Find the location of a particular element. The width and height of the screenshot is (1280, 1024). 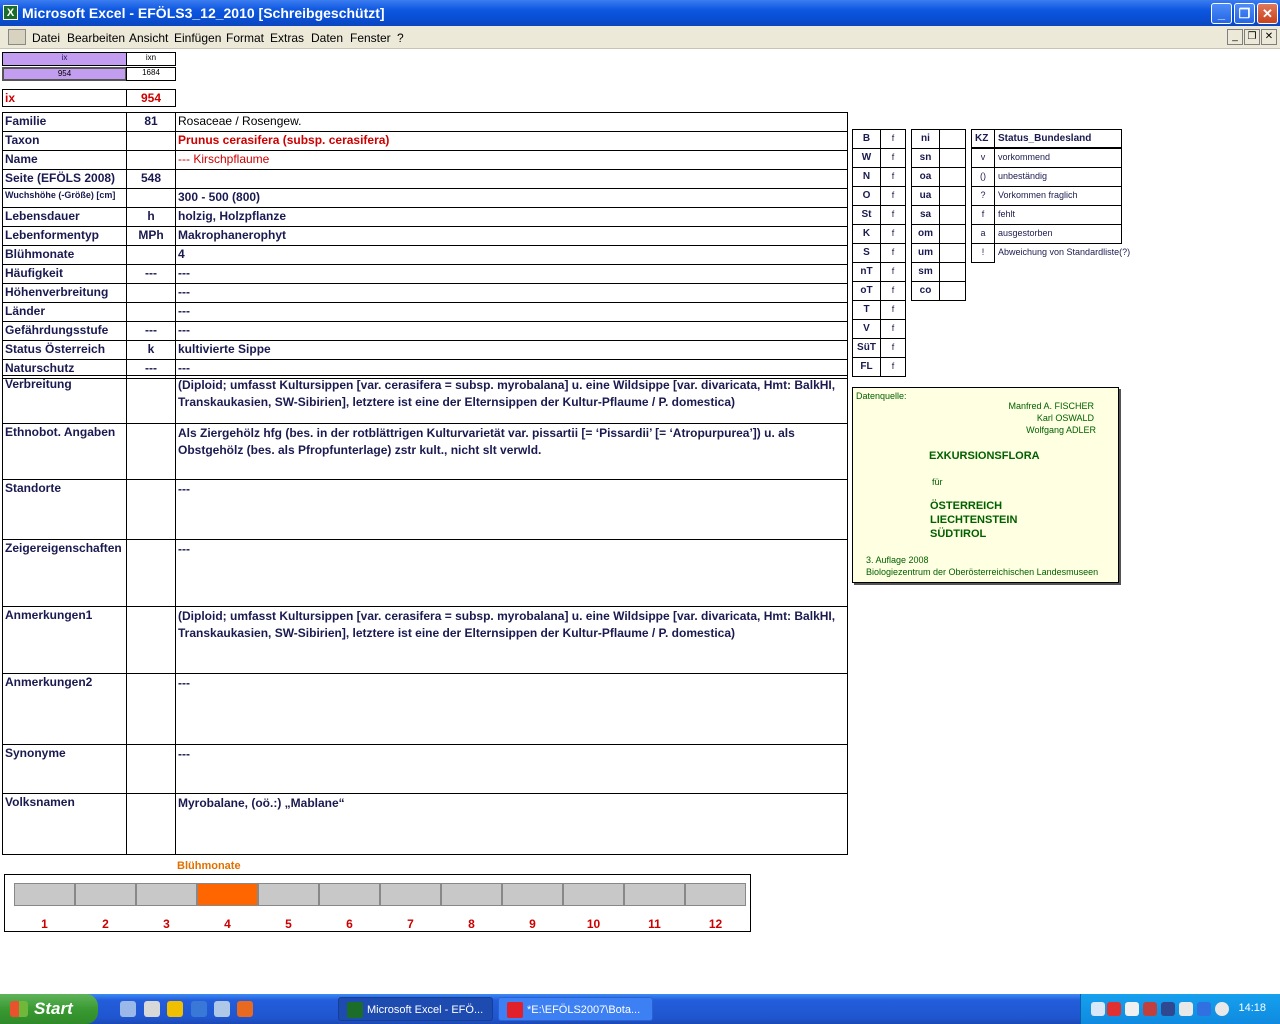

field-value: kultivierte Sippe is located at coordinates (511, 350).